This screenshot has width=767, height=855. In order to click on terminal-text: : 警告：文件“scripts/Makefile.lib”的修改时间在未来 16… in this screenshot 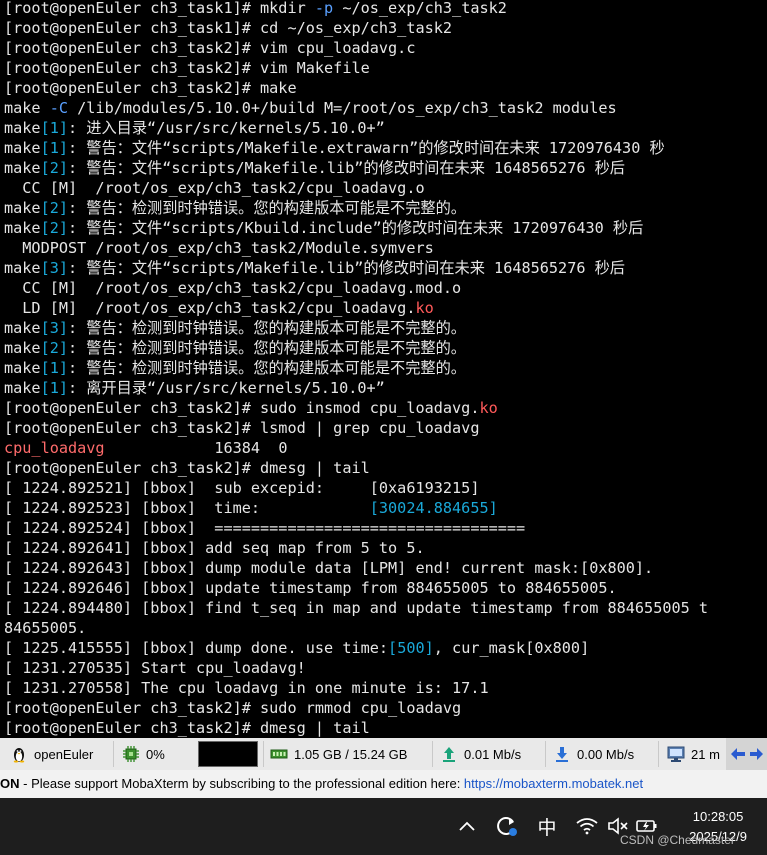, I will do `click(346, 168)`.